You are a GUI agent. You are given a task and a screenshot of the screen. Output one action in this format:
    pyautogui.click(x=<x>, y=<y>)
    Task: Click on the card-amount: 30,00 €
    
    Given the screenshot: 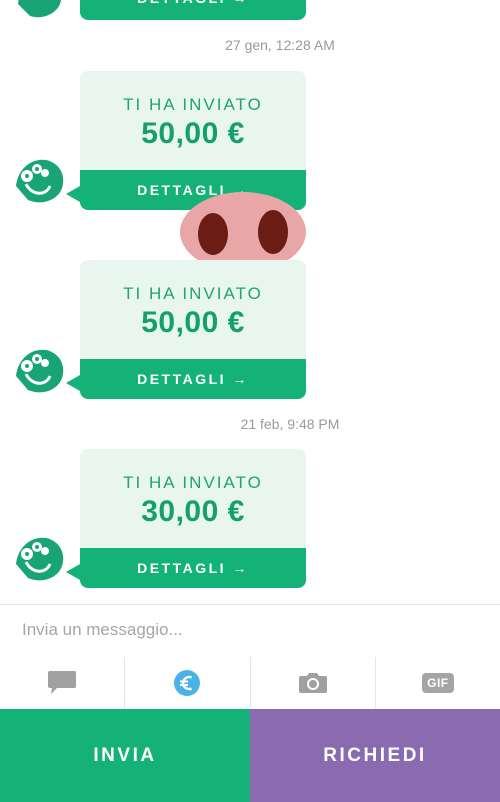 What is the action you would take?
    pyautogui.click(x=193, y=511)
    